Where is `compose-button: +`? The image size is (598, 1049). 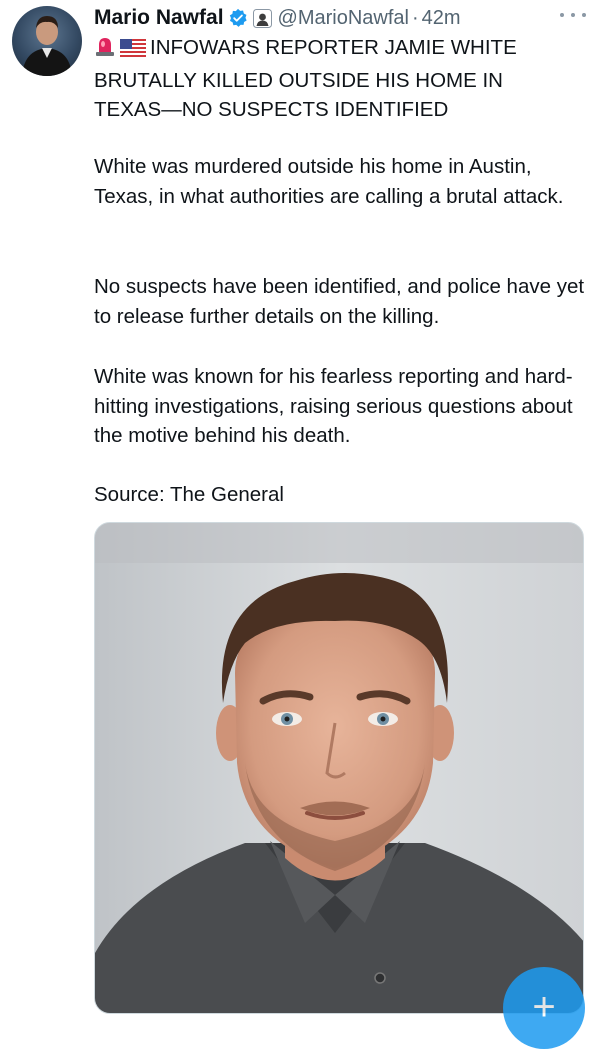 compose-button: + is located at coordinates (544, 1008).